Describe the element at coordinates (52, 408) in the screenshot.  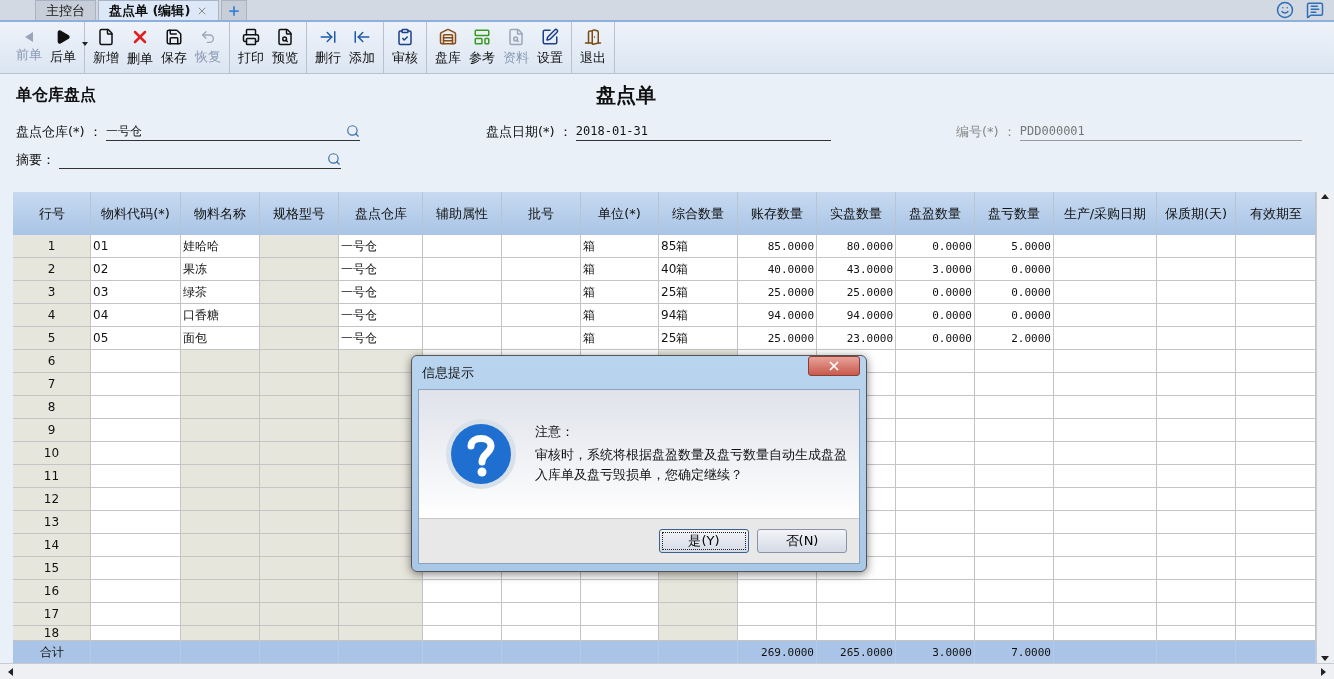
I see `row-number: 8` at that location.